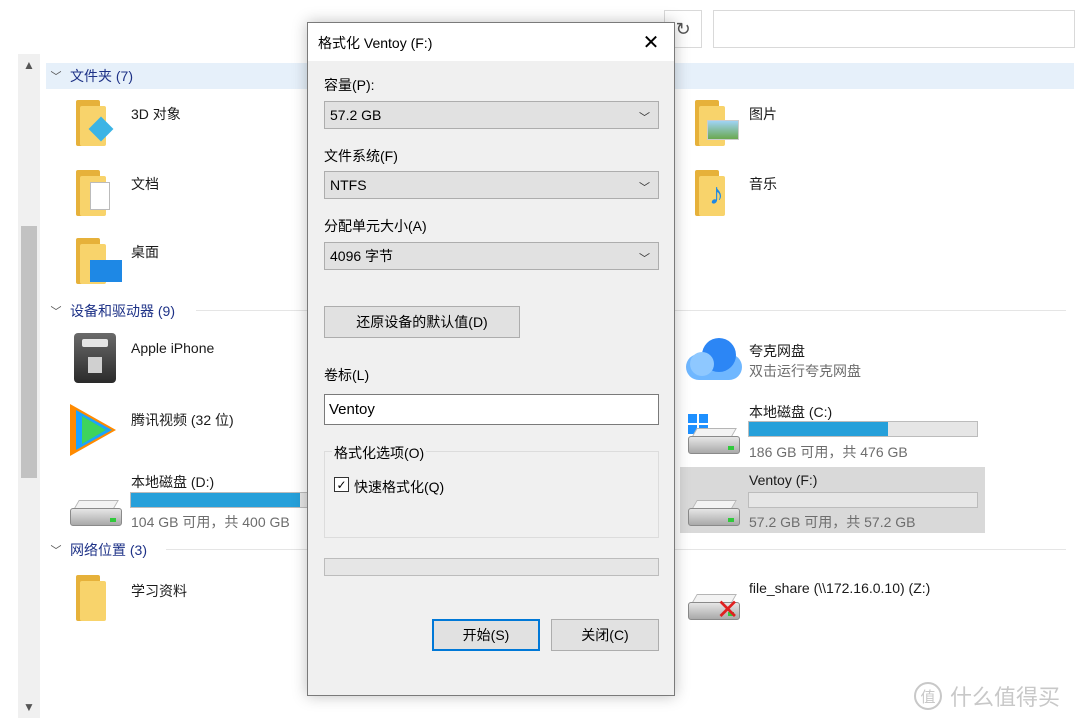 This screenshot has height=724, width=1080. What do you see at coordinates (182, 420) in the screenshot?
I see `device-item-label: 腾讯视频 (32 位)` at bounding box center [182, 420].